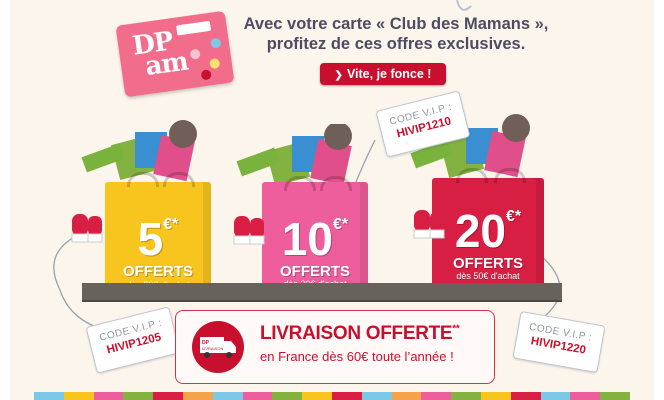  Describe the element at coordinates (146, 205) in the screenshot. I see `offer-bag-5: 5€* OFFERTS dès 20€ d'achat` at that location.